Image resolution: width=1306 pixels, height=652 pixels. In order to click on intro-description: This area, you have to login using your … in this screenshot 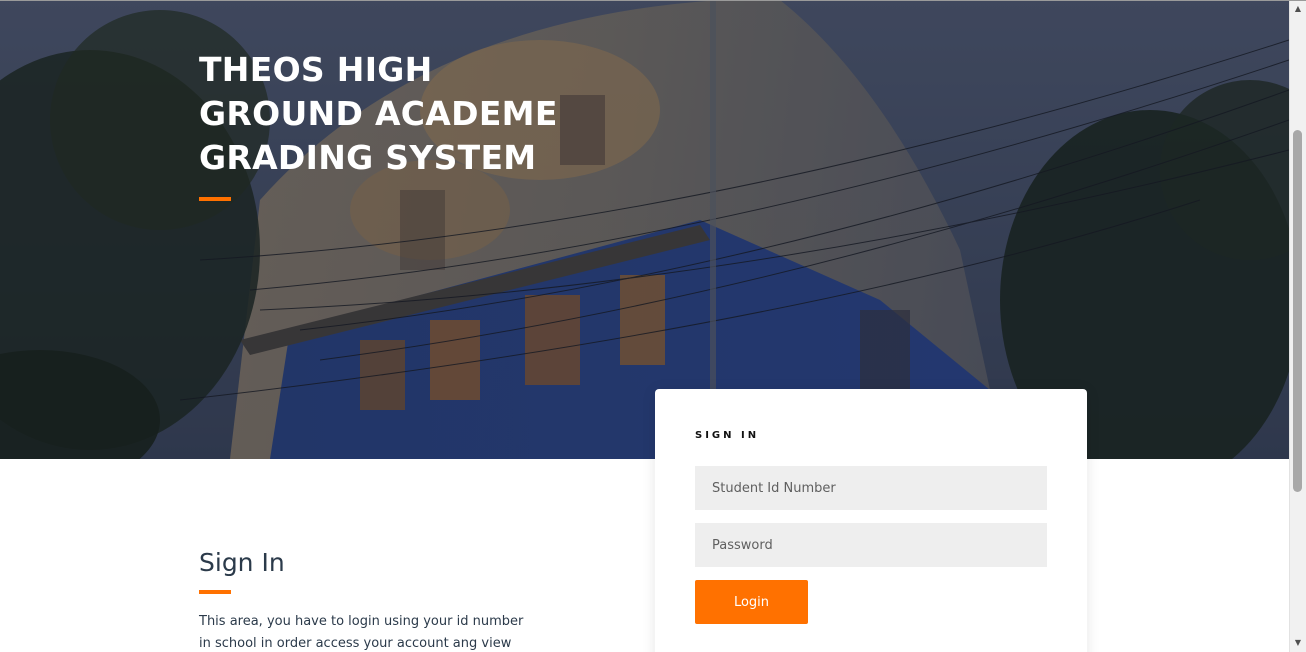, I will do `click(361, 632)`.